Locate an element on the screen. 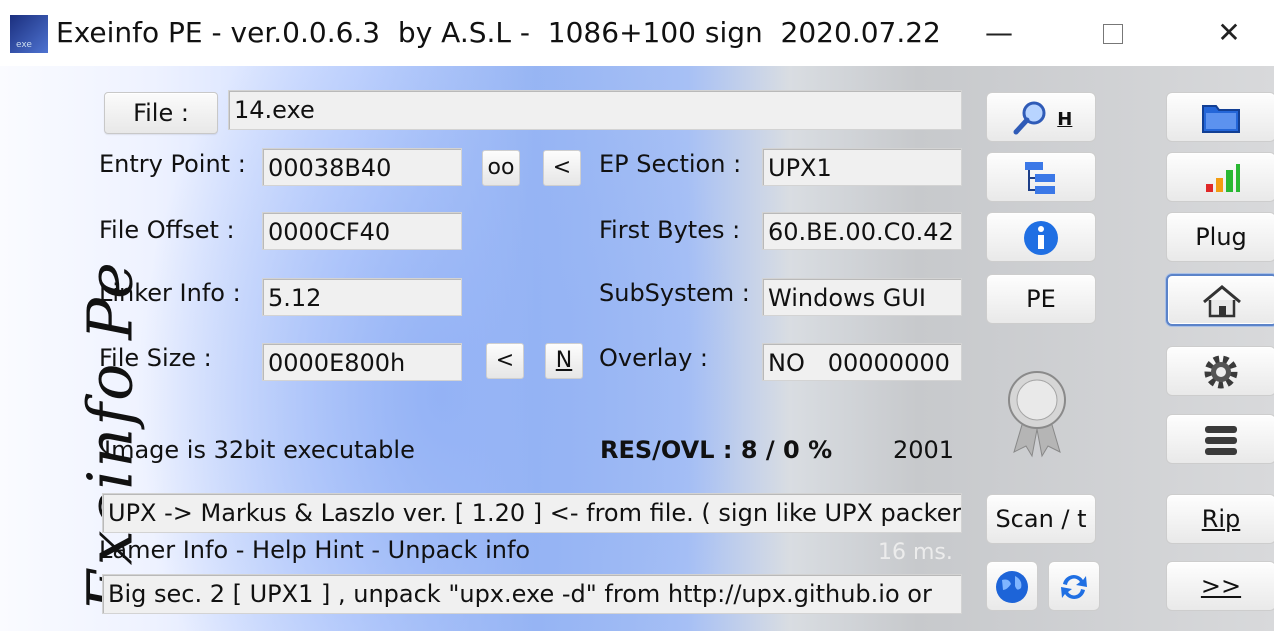 The image size is (1274, 631). scan-time-text: 16 ms. is located at coordinates (915, 552).